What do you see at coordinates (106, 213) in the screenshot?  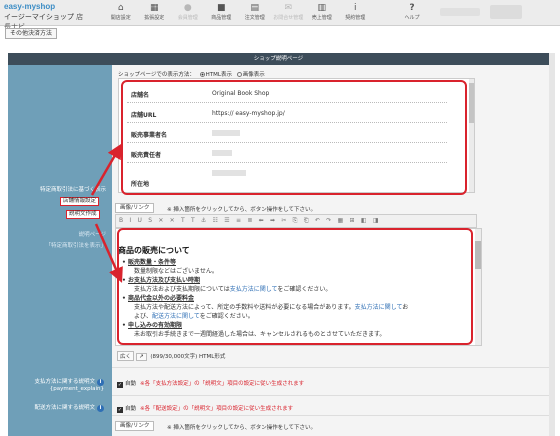 I see `annotation-arrows` at bounding box center [106, 213].